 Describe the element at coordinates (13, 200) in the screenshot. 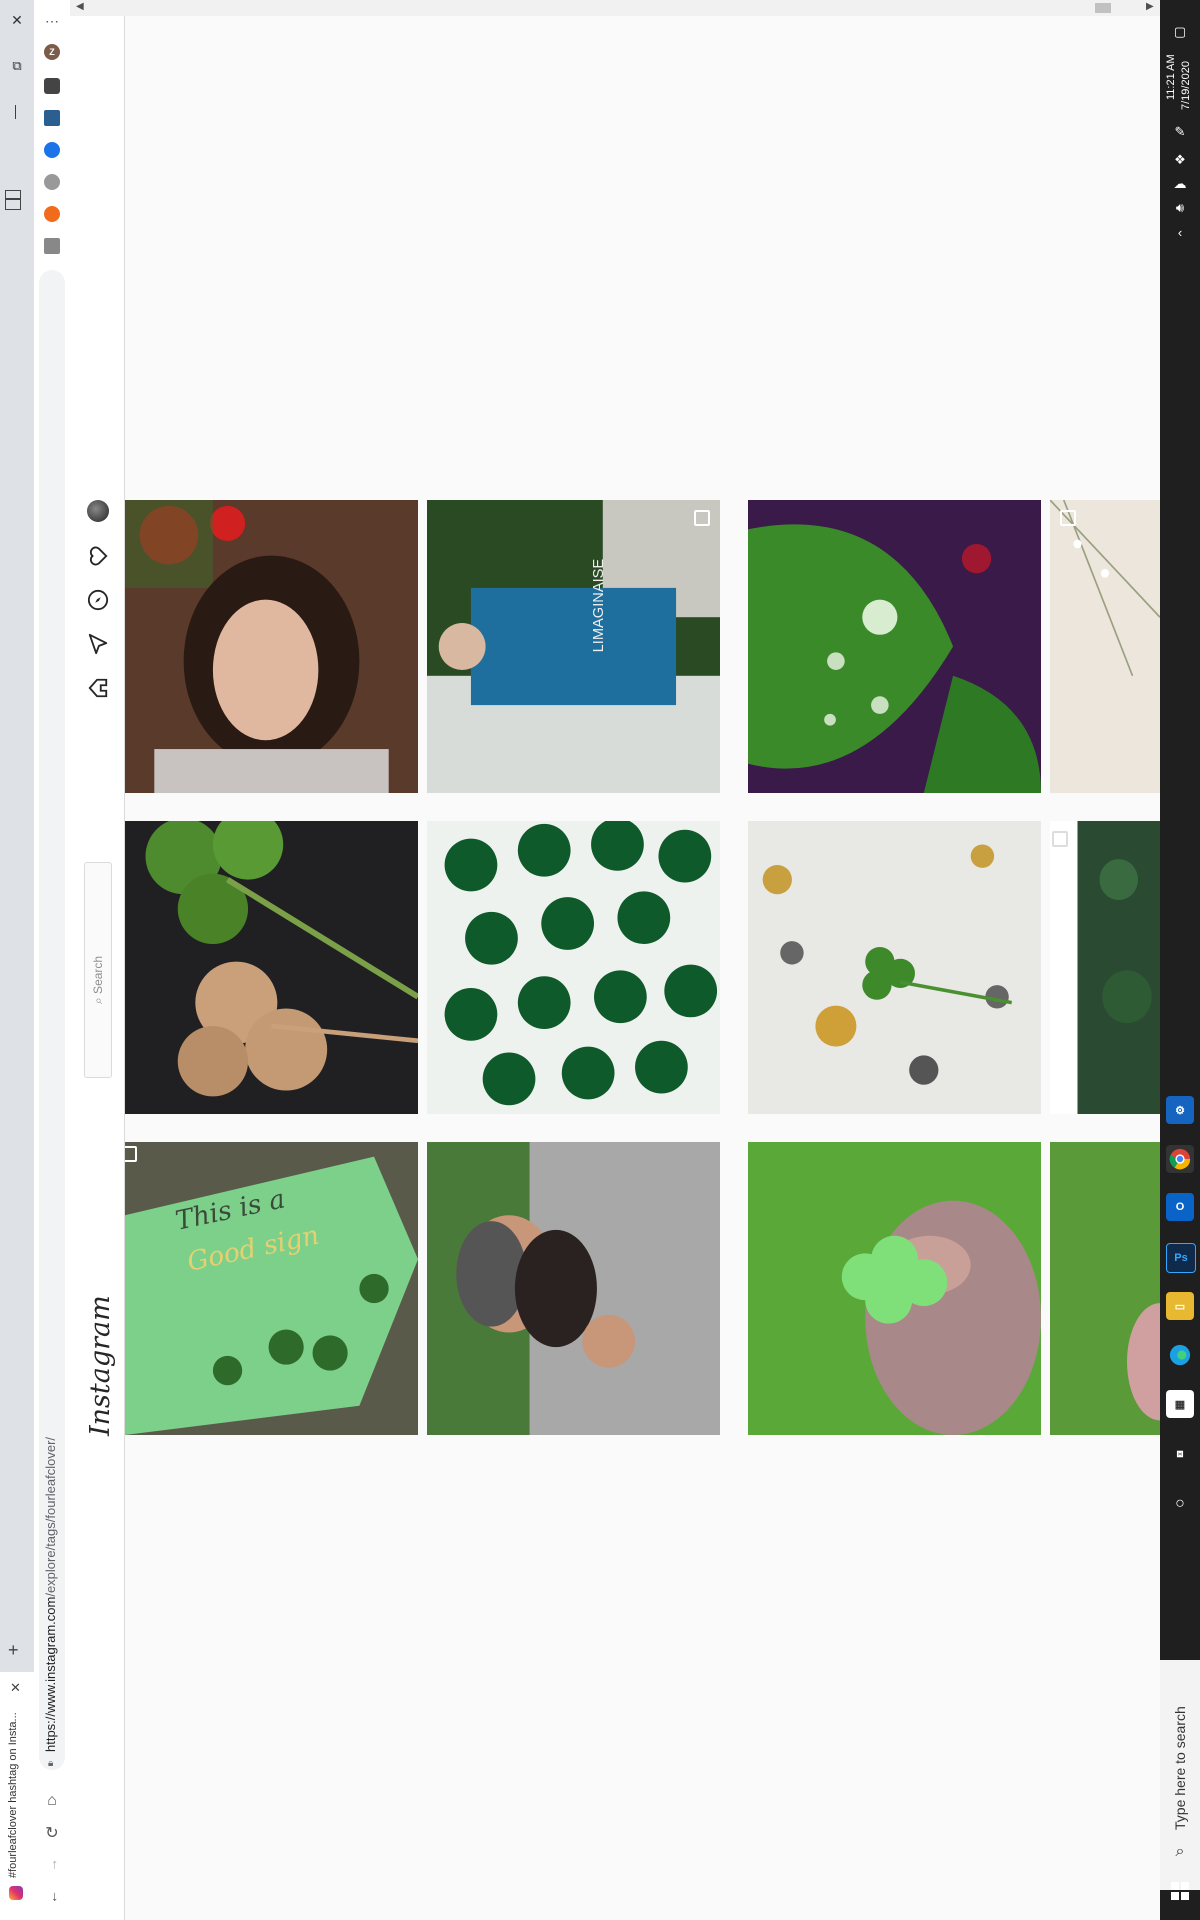

I see `vertical-tabs-icon` at that location.